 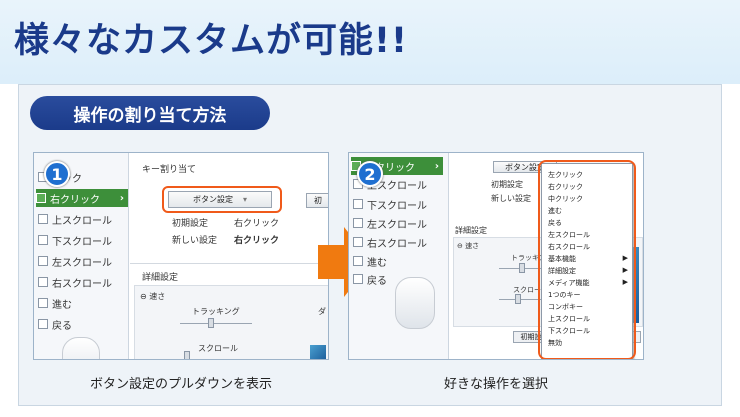 What do you see at coordinates (57, 174) in the screenshot?
I see `step1-badge: 1` at bounding box center [57, 174].